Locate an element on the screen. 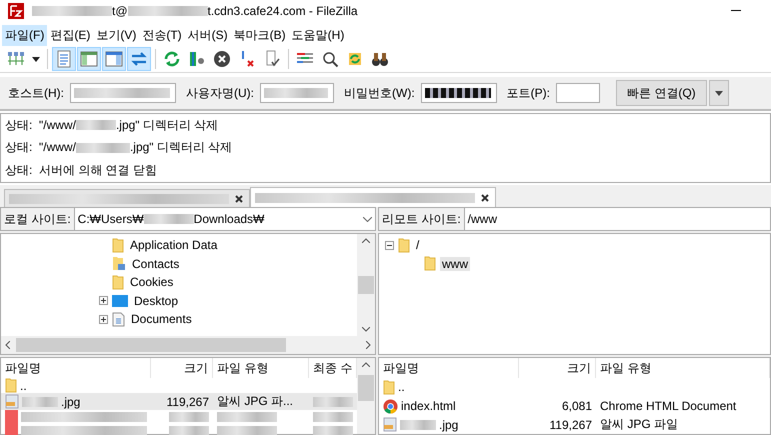 The image size is (771, 435). chrome-icon is located at coordinates (390, 406).